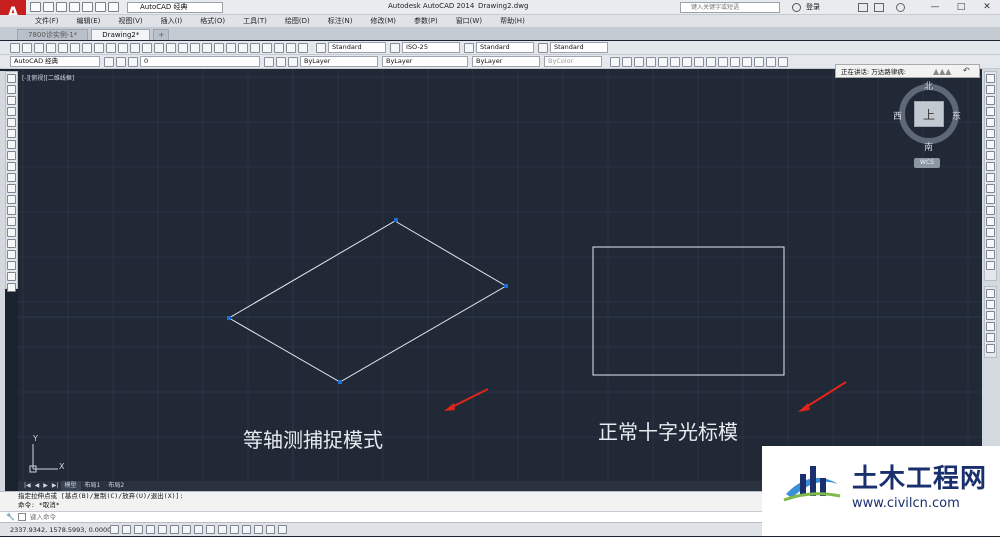  Describe the element at coordinates (796, 7) in the screenshot. I see `user-icon` at that location.